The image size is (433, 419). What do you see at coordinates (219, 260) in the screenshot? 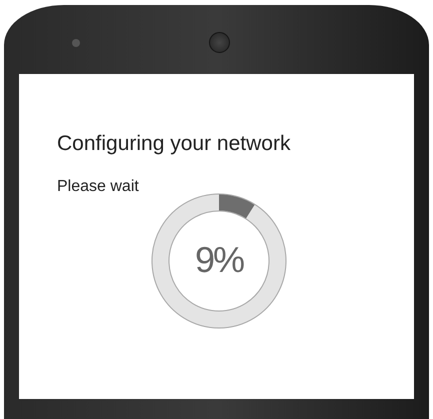
I see `progress-percent: 9%` at bounding box center [219, 260].